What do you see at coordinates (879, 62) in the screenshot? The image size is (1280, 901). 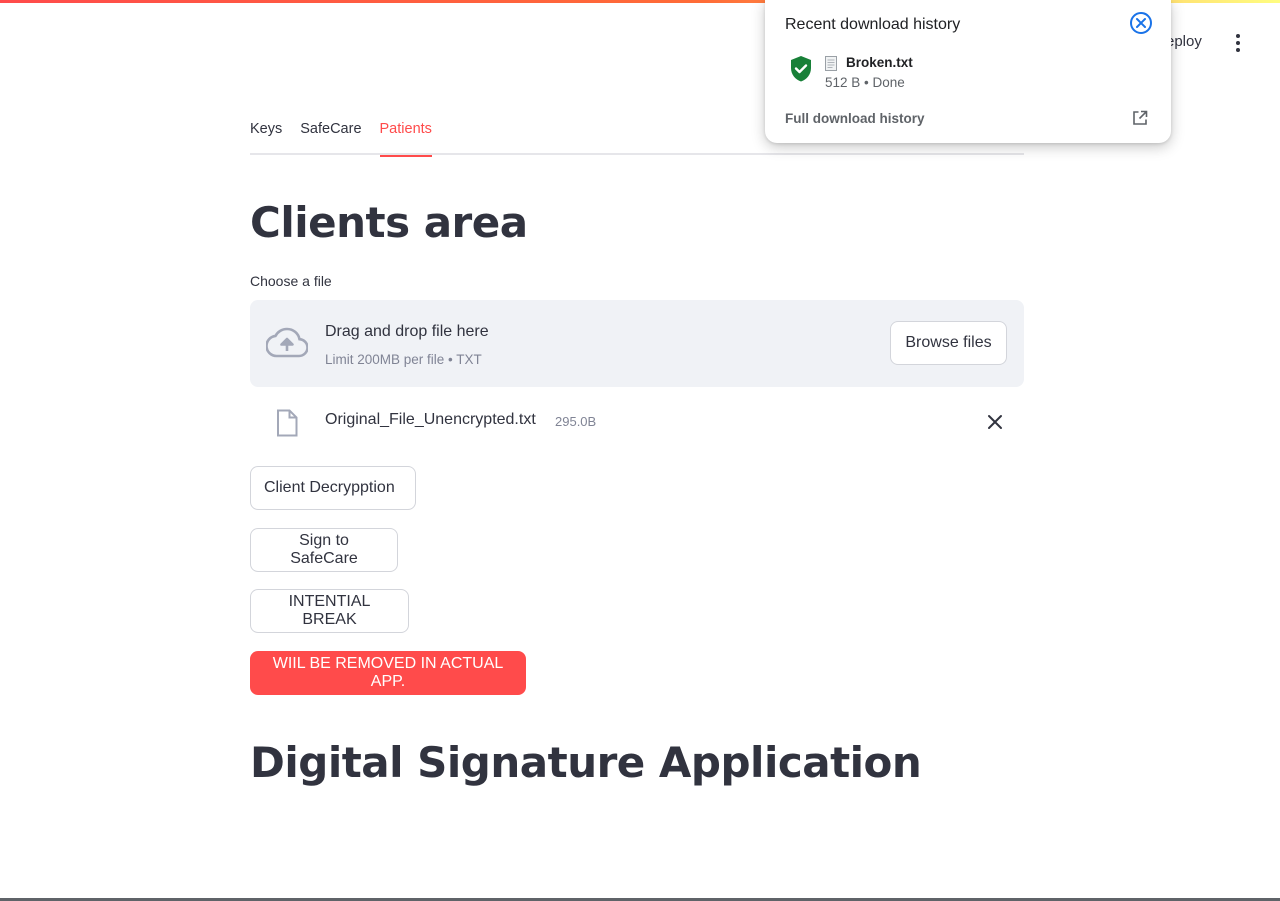 I see `download-item-name: Broken.txt` at bounding box center [879, 62].